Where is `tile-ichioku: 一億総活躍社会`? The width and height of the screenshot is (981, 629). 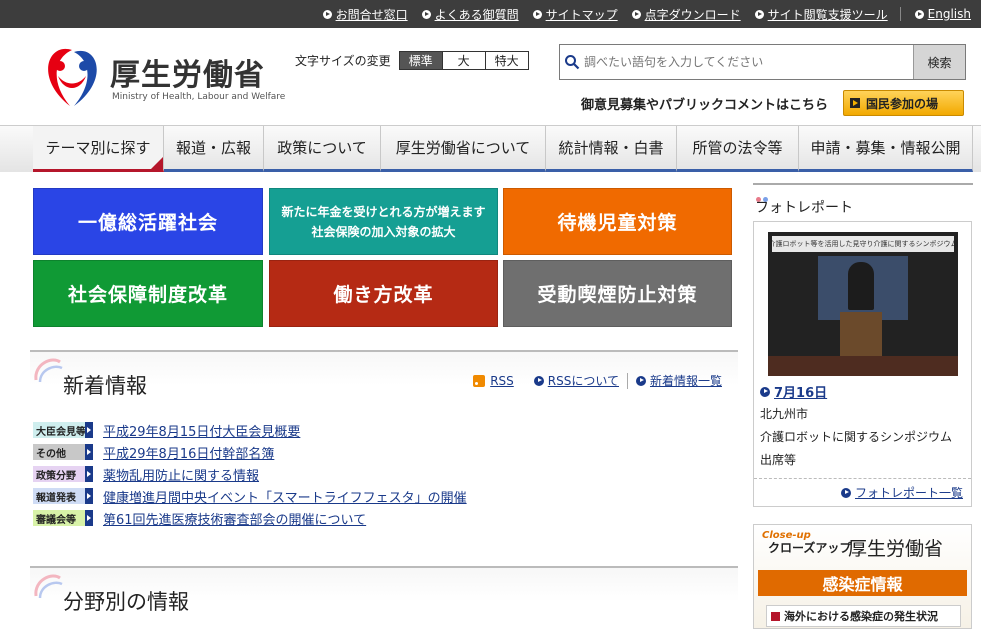 tile-ichioku: 一億総活躍社会 is located at coordinates (148, 221).